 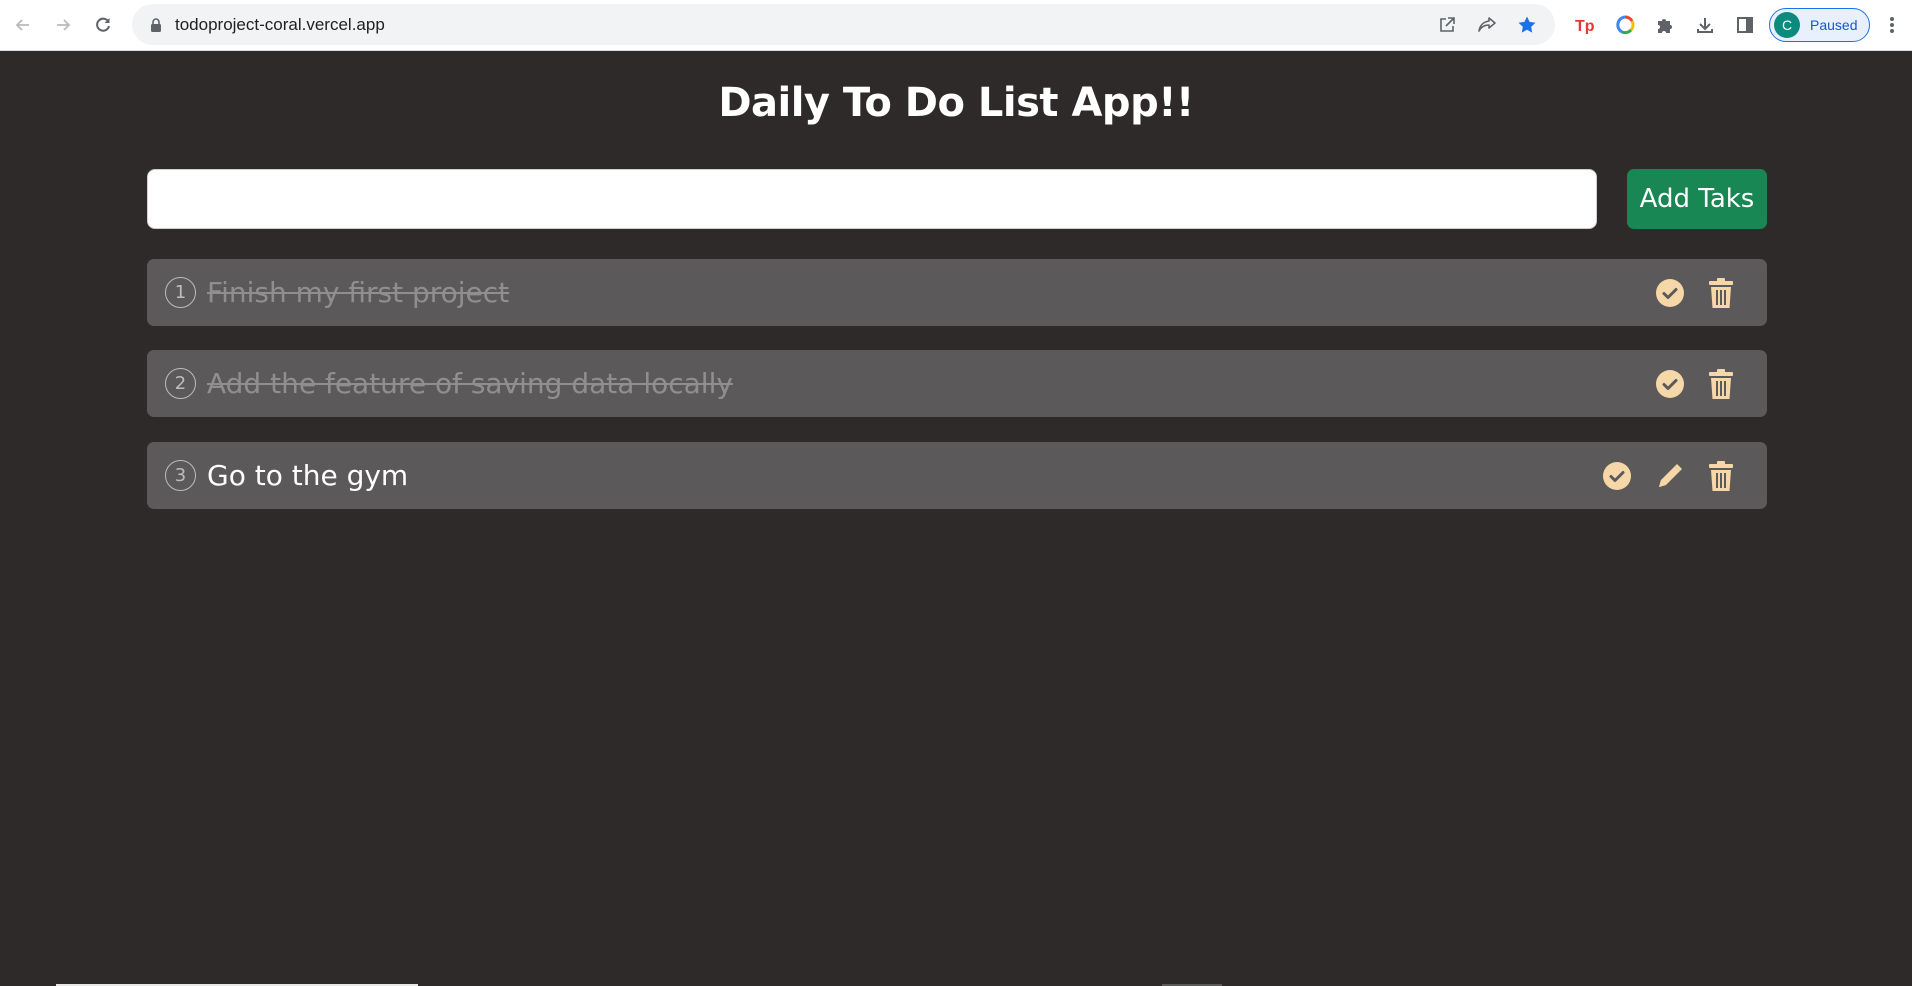 I want to click on svg-text: Tp, so click(x=1585, y=26).